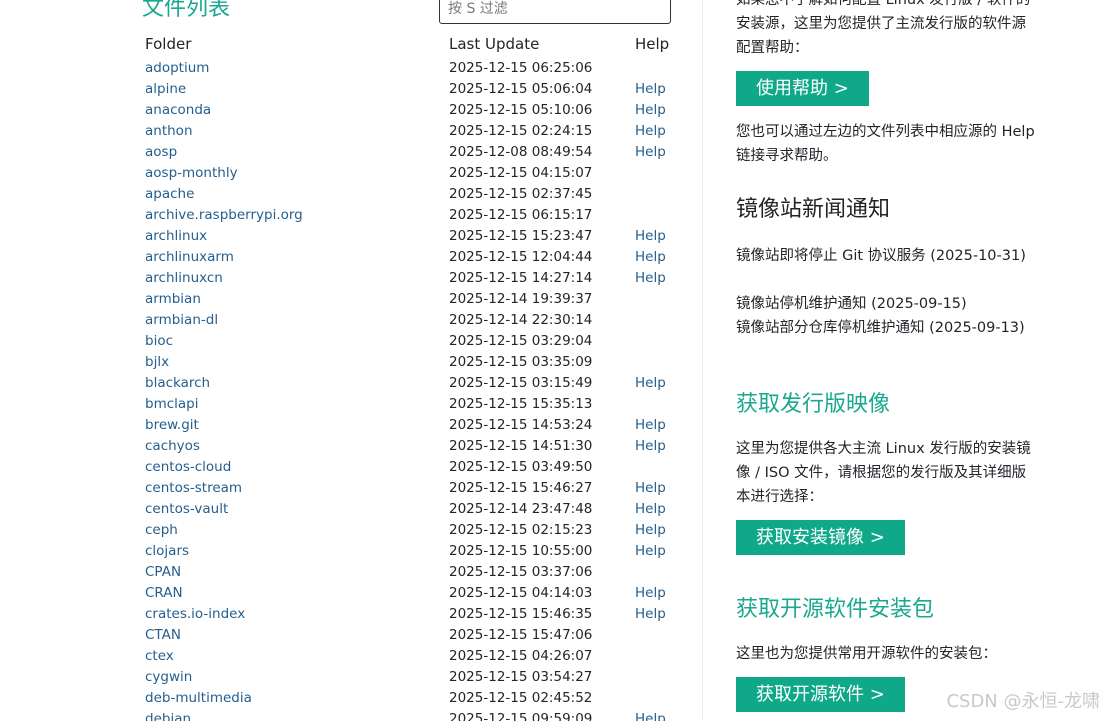  Describe the element at coordinates (169, 131) in the screenshot. I see `folder-link: anthon` at that location.